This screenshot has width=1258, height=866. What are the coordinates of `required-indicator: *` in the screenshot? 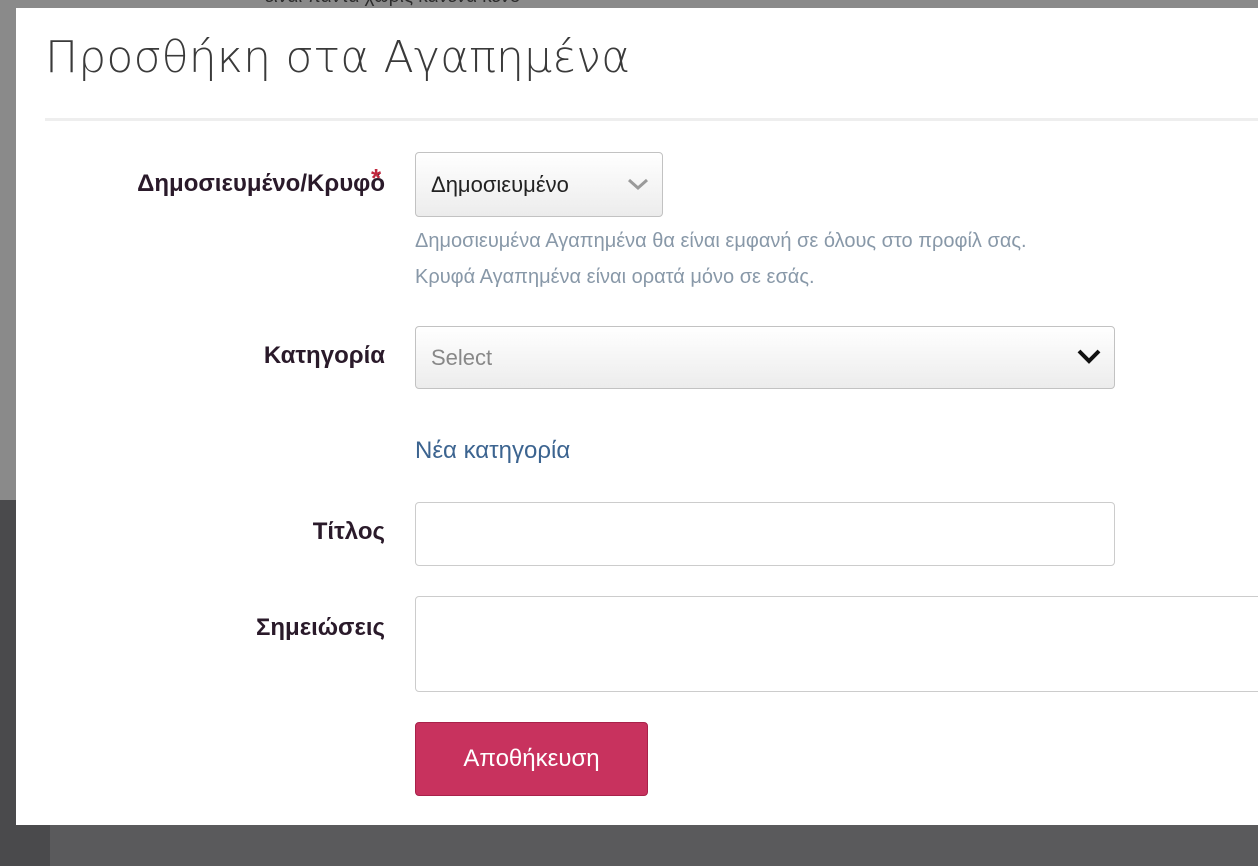 It's located at (376, 178).